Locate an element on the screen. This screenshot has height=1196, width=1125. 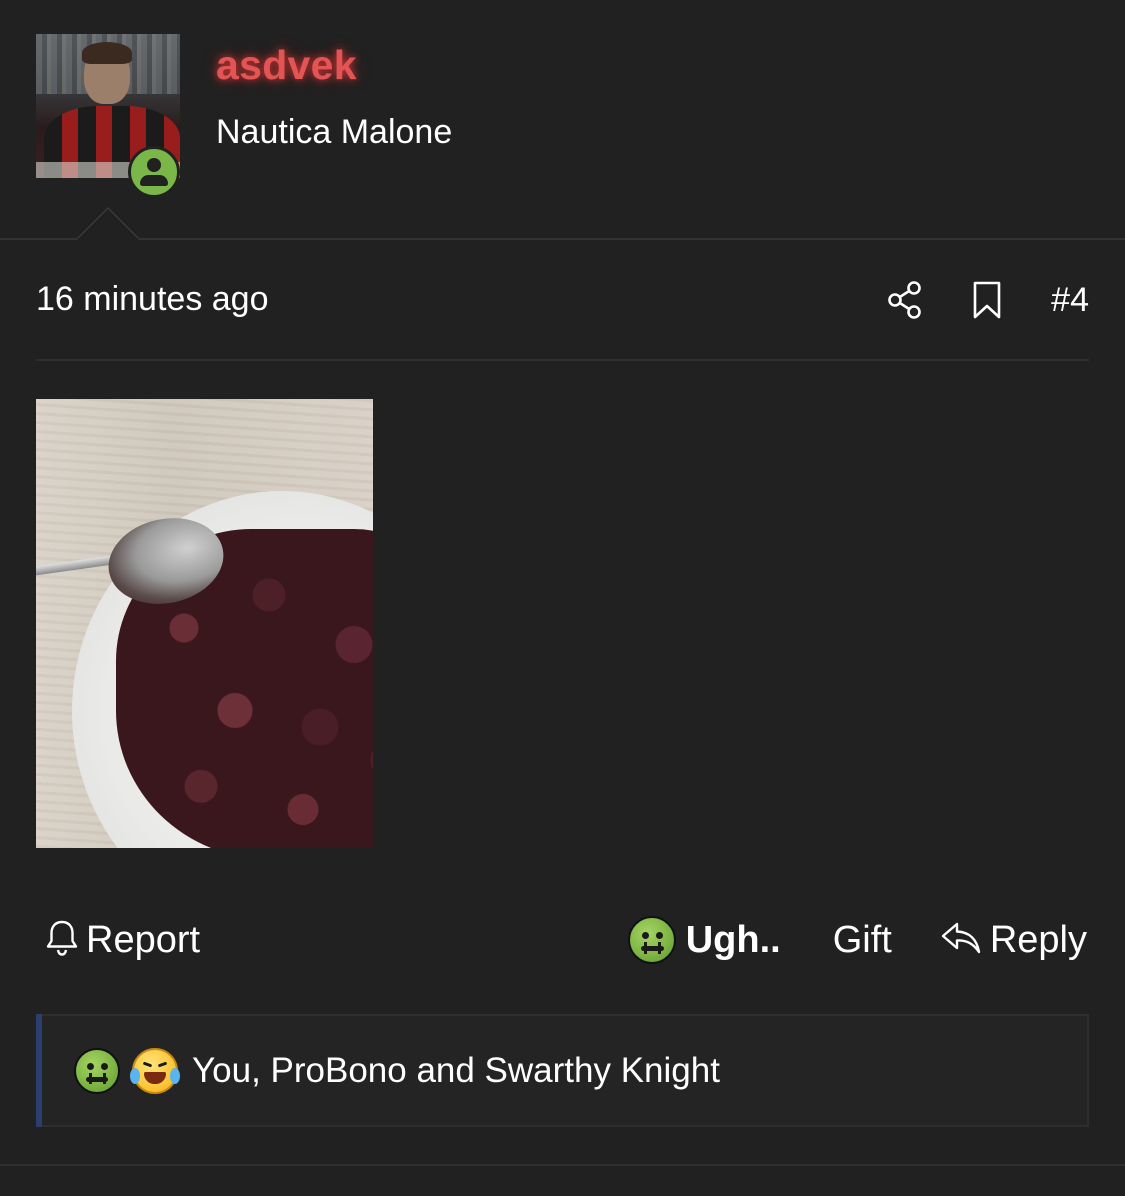
post-number-link: #4 is located at coordinates (1070, 300).